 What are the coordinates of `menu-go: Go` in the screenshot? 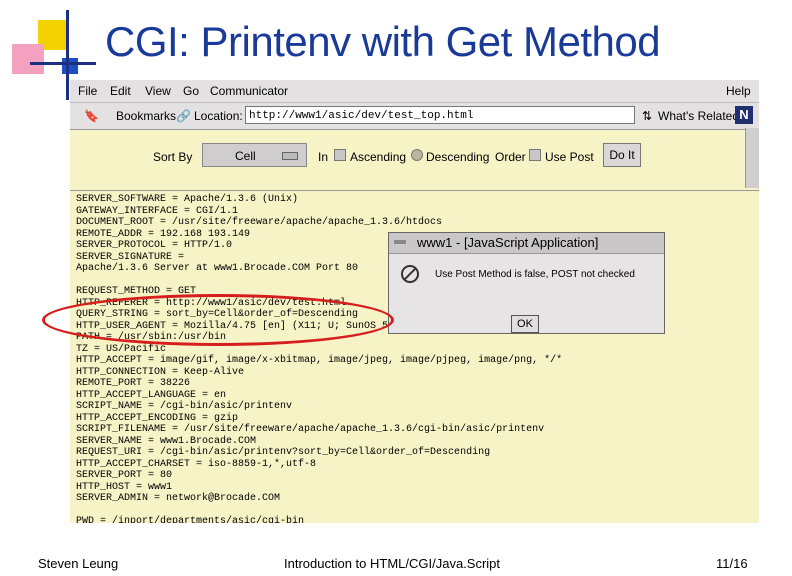 It's located at (191, 91).